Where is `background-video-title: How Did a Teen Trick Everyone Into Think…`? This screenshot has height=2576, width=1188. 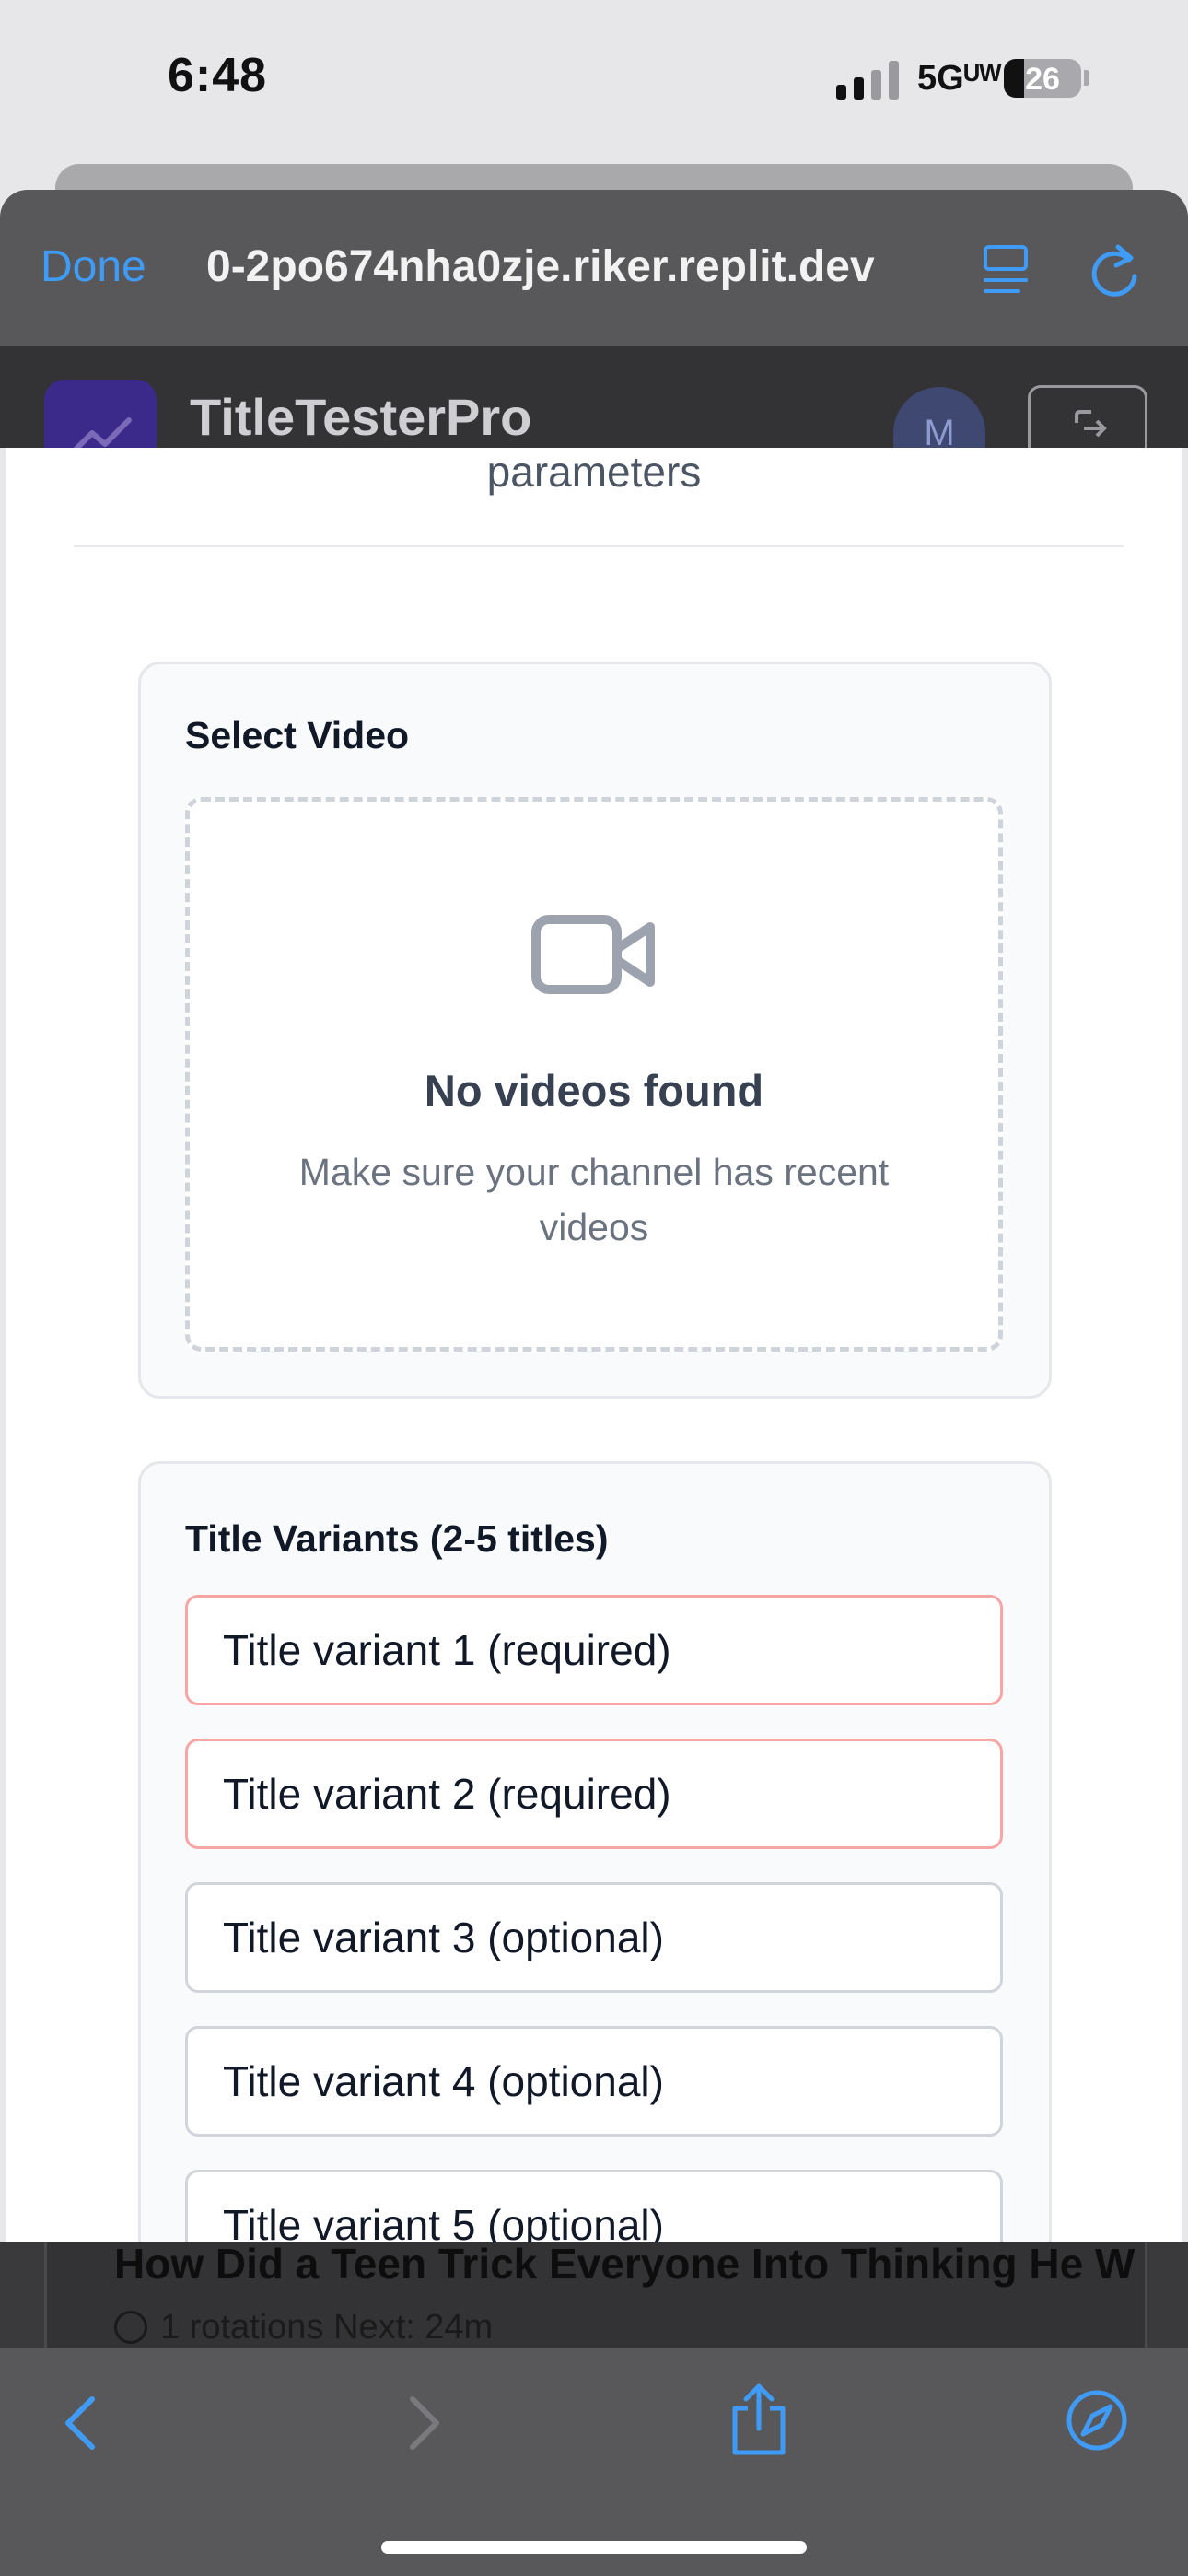 background-video-title: How Did a Teen Trick Everyone Into Think… is located at coordinates (625, 2264).